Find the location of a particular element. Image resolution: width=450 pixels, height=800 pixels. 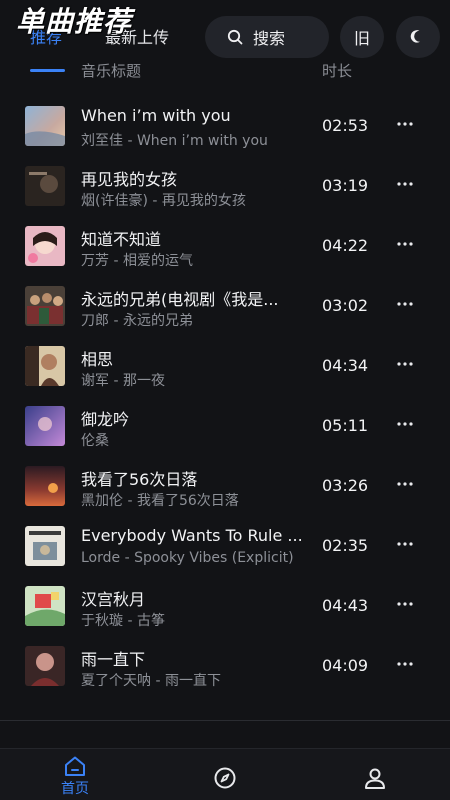

song-duration: 04:09 is located at coordinates (345, 665).